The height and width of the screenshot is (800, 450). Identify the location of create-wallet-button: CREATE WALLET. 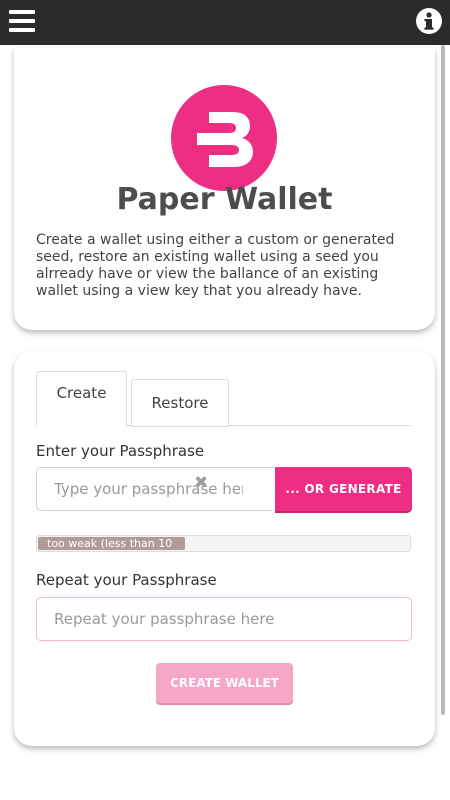
(224, 683).